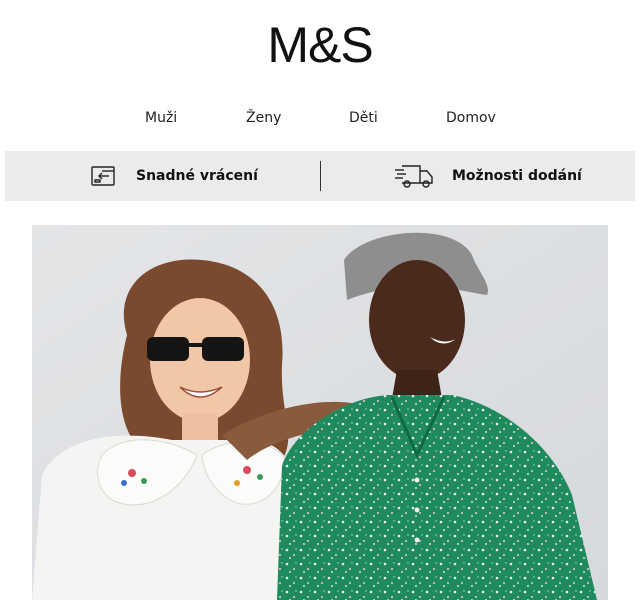  I want to click on nav-item-women: Ženy, so click(263, 118).